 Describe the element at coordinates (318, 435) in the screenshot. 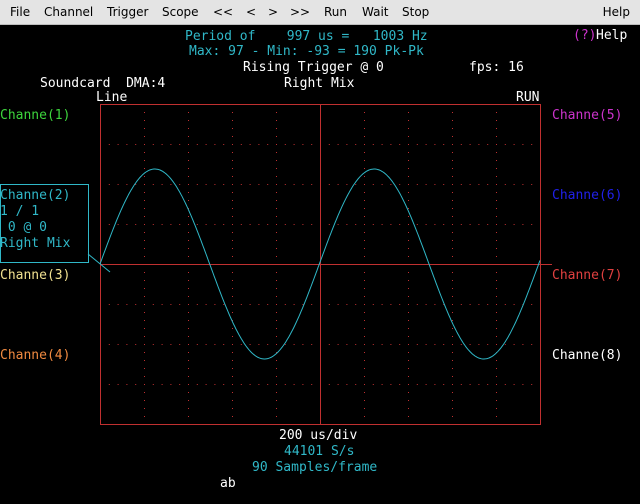

I see `timebase-readout: 200 us/div` at that location.